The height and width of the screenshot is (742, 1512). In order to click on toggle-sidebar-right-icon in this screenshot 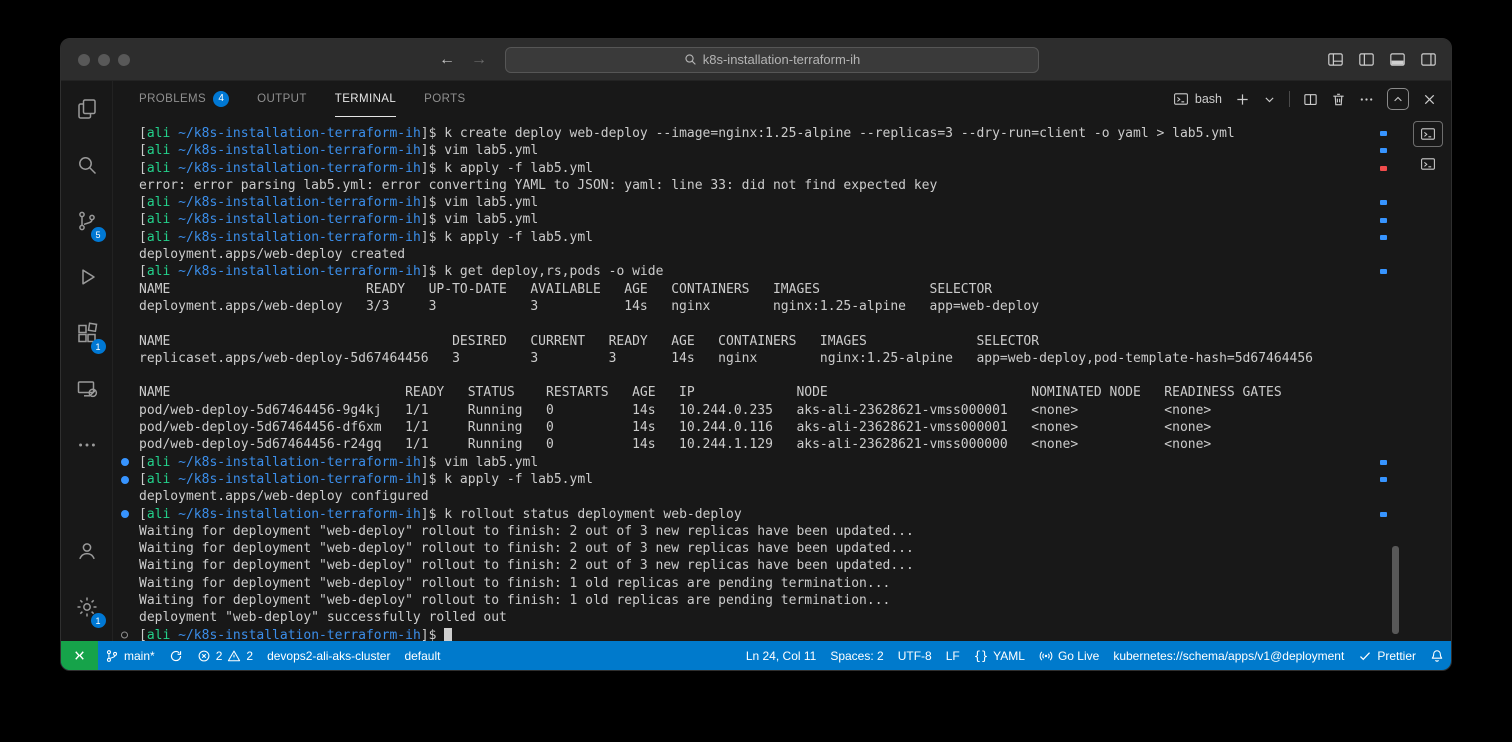, I will do `click(1428, 59)`.